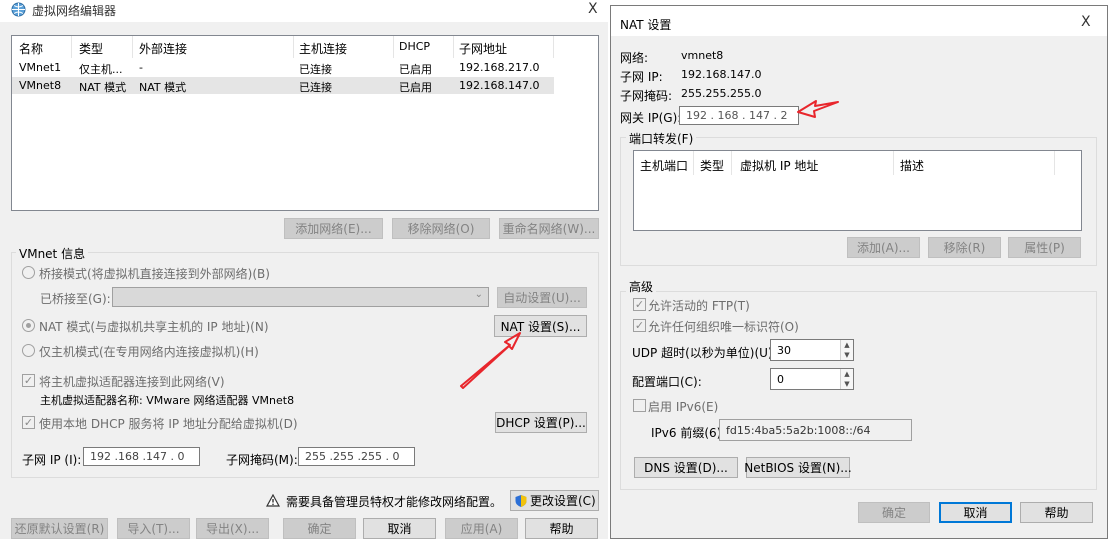  What do you see at coordinates (699, 306) in the screenshot?
I see `allow-ftp-label: 允许活动的 FTP(T)` at bounding box center [699, 306].